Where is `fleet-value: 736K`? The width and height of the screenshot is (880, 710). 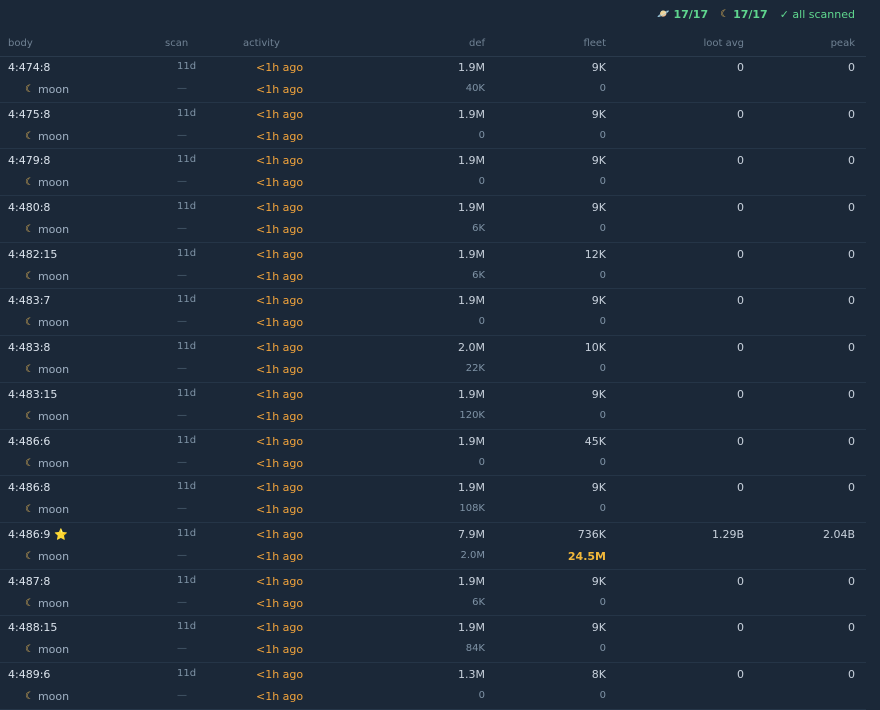 fleet-value: 736K is located at coordinates (591, 534).